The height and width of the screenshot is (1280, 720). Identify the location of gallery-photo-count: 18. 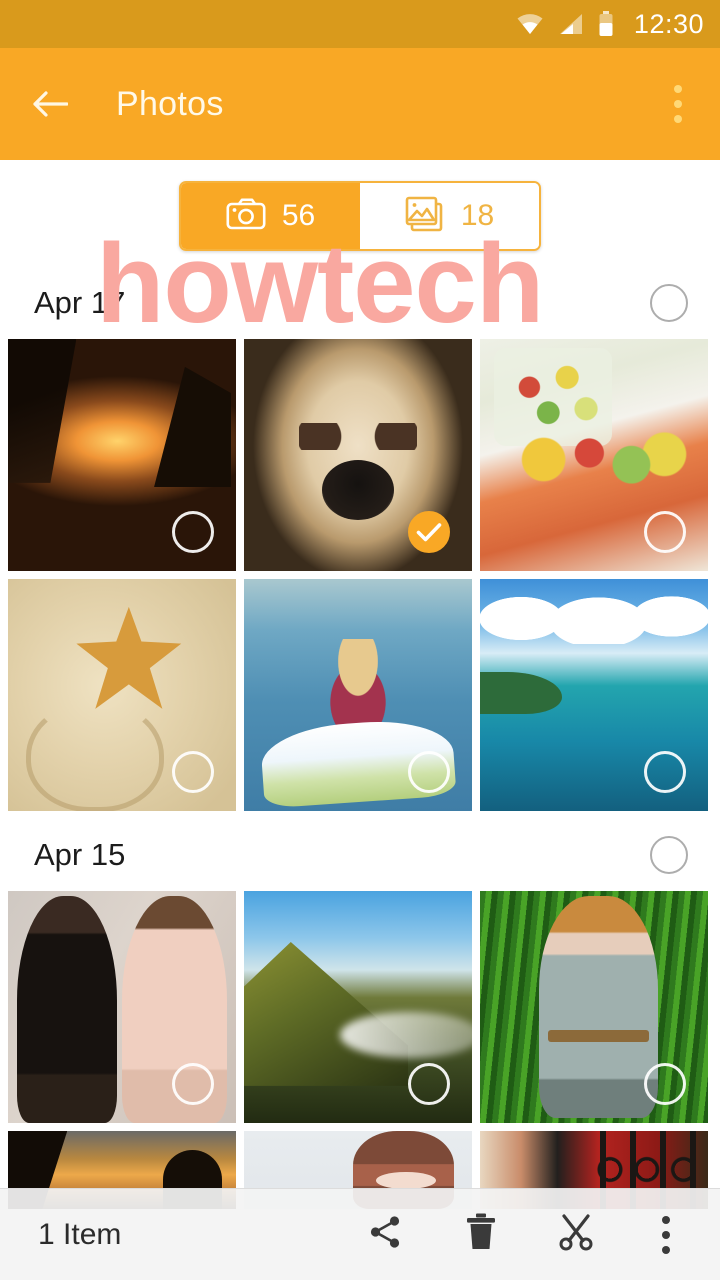
(477, 215).